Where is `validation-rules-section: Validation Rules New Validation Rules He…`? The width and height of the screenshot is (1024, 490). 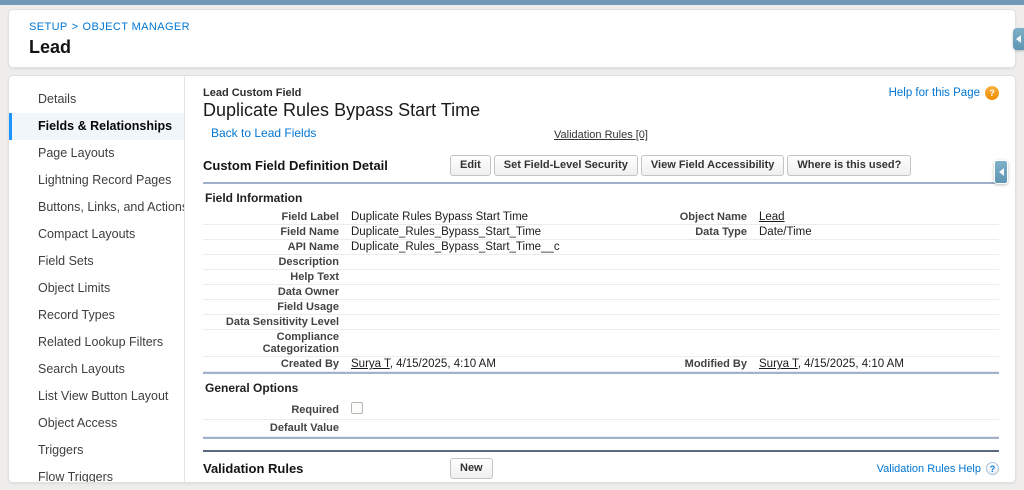 validation-rules-section: Validation Rules New Validation Rules He… is located at coordinates (601, 466).